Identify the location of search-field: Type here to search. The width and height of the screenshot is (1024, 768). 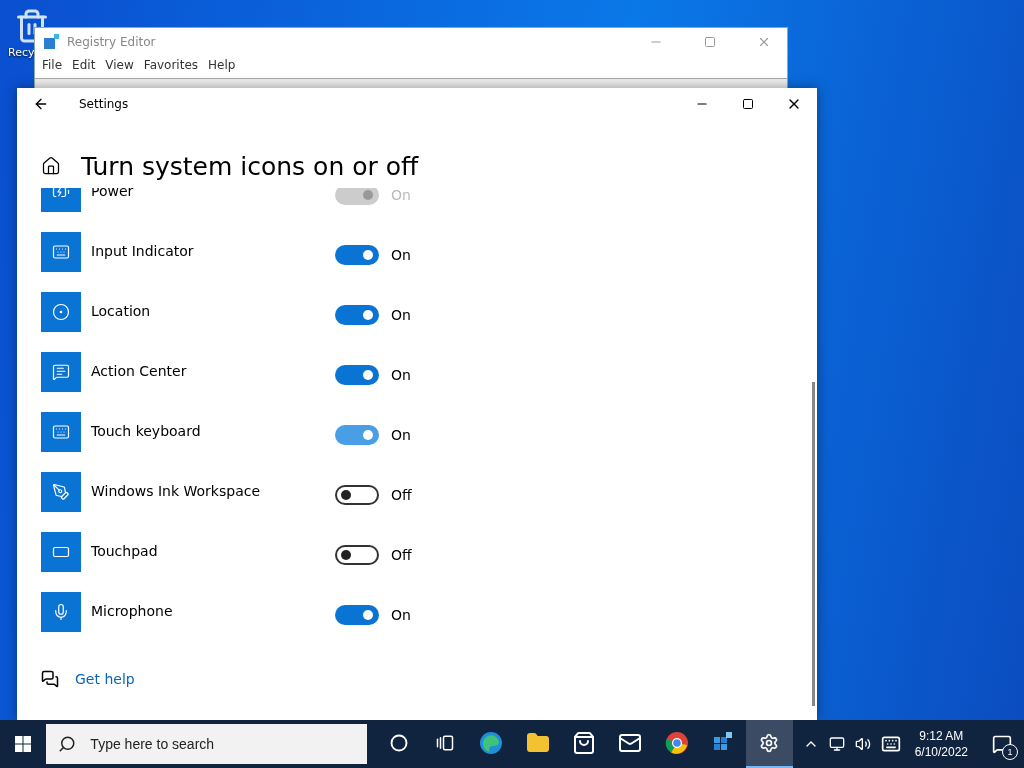
(228, 744).